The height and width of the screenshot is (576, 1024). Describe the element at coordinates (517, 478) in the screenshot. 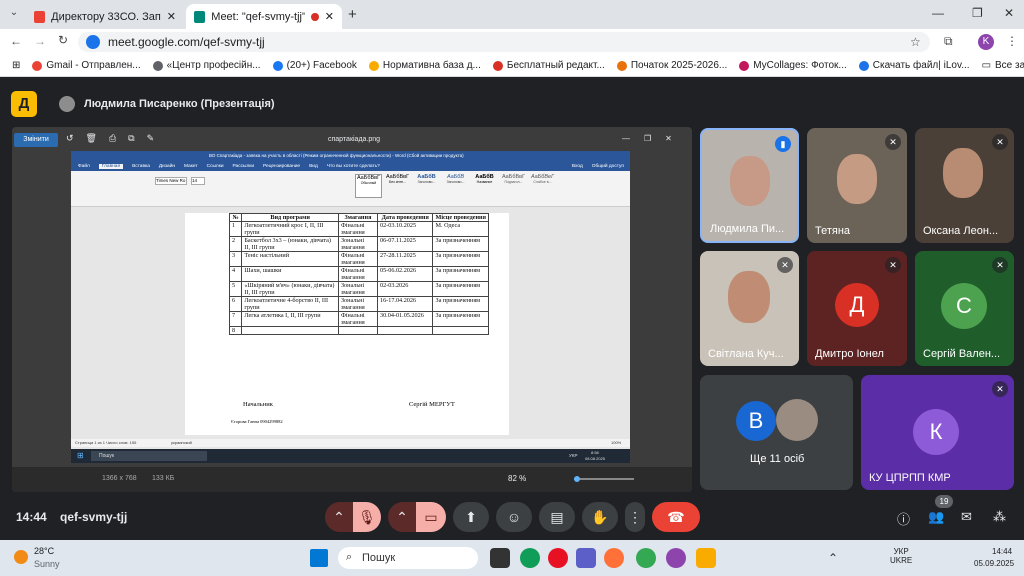

I see `viewer-zoom: 82 %` at that location.